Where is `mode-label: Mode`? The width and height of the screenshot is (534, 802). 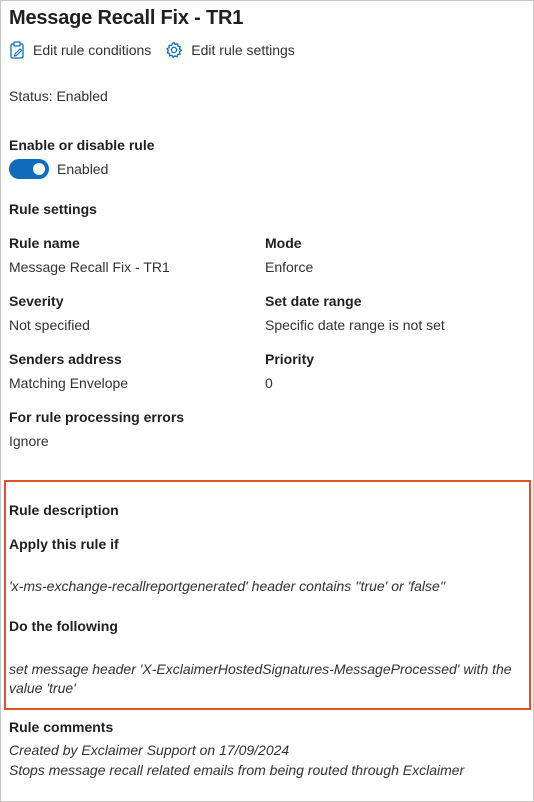
mode-label: Mode is located at coordinates (283, 243).